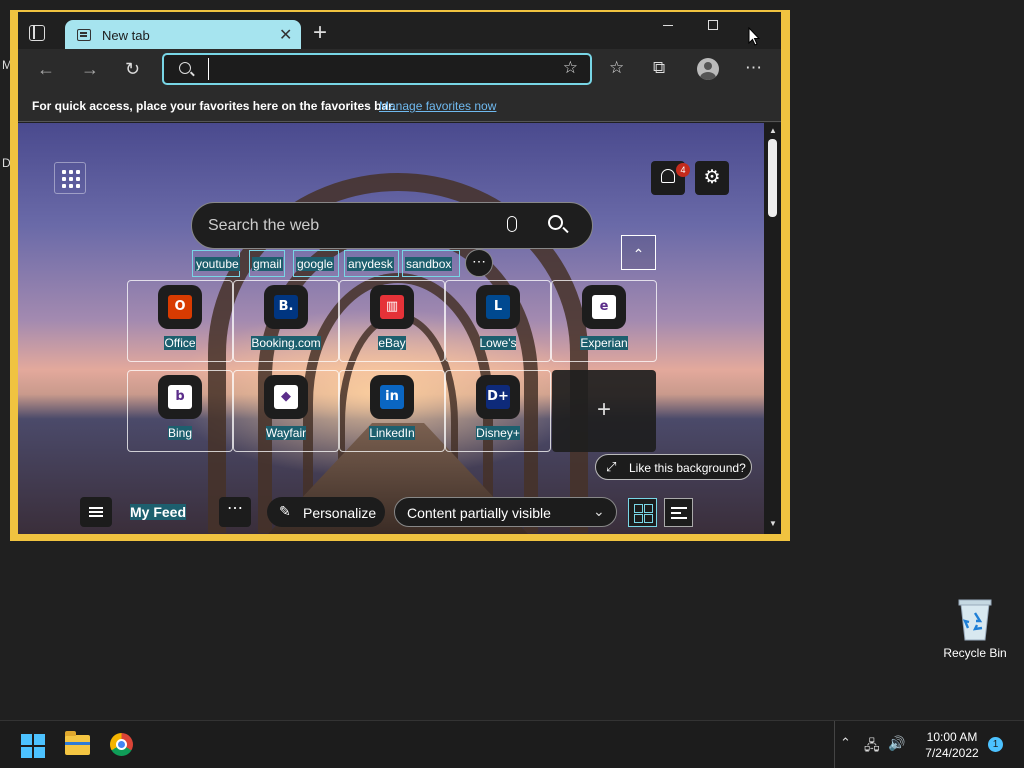 This screenshot has width=1024, height=768. Describe the element at coordinates (183, 35) in the screenshot. I see `tab-new-tab: New tab ✕` at that location.